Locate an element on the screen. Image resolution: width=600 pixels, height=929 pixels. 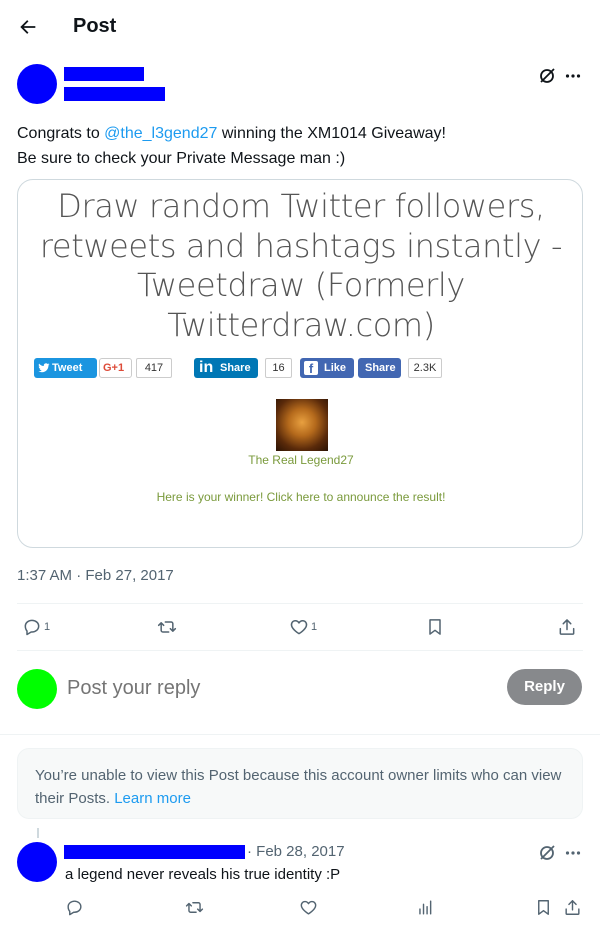
facebook-icon: f is located at coordinates (311, 368).